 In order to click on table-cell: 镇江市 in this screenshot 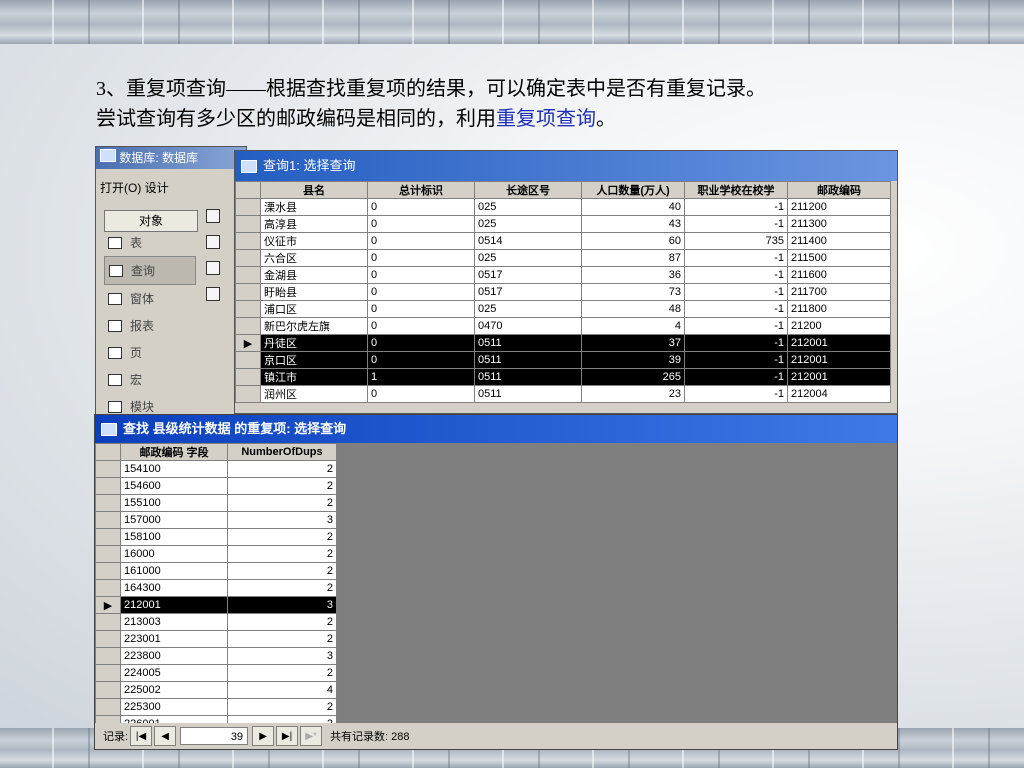, I will do `click(314, 377)`.